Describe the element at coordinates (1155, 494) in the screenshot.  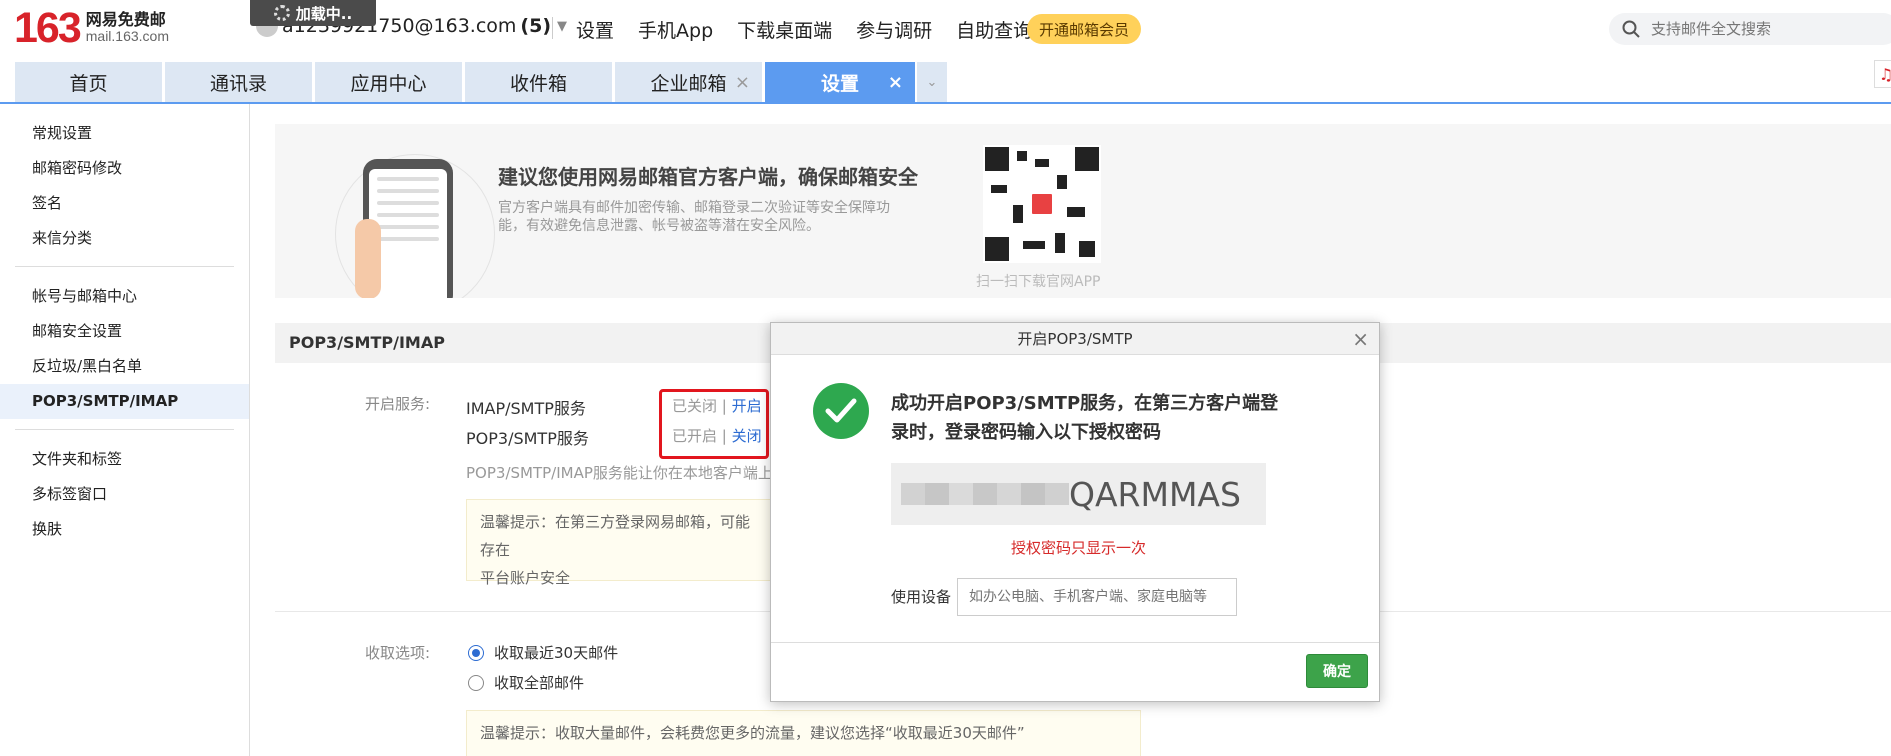
I see `auth-code-visible: QARMMAS` at that location.